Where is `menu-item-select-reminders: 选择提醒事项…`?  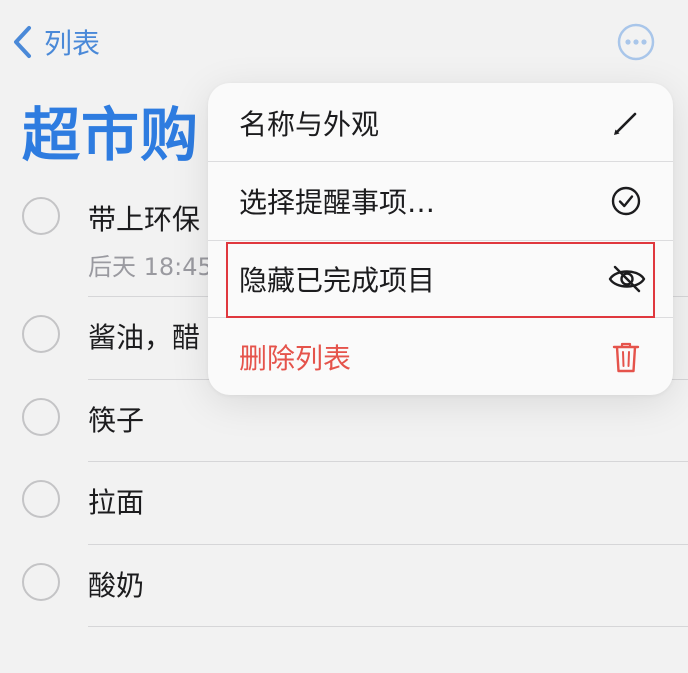 menu-item-select-reminders: 选择提醒事项… is located at coordinates (440, 201).